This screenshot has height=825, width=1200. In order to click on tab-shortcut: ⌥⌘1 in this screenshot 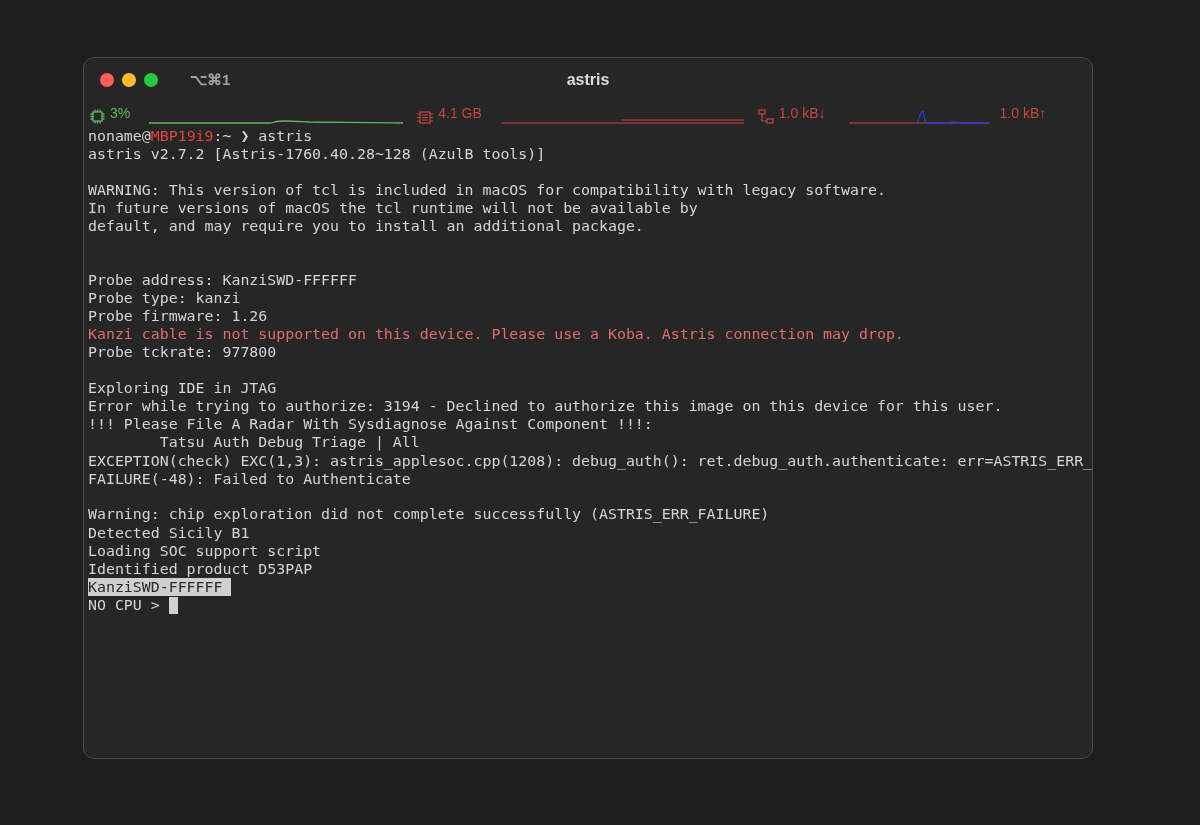, I will do `click(210, 79)`.